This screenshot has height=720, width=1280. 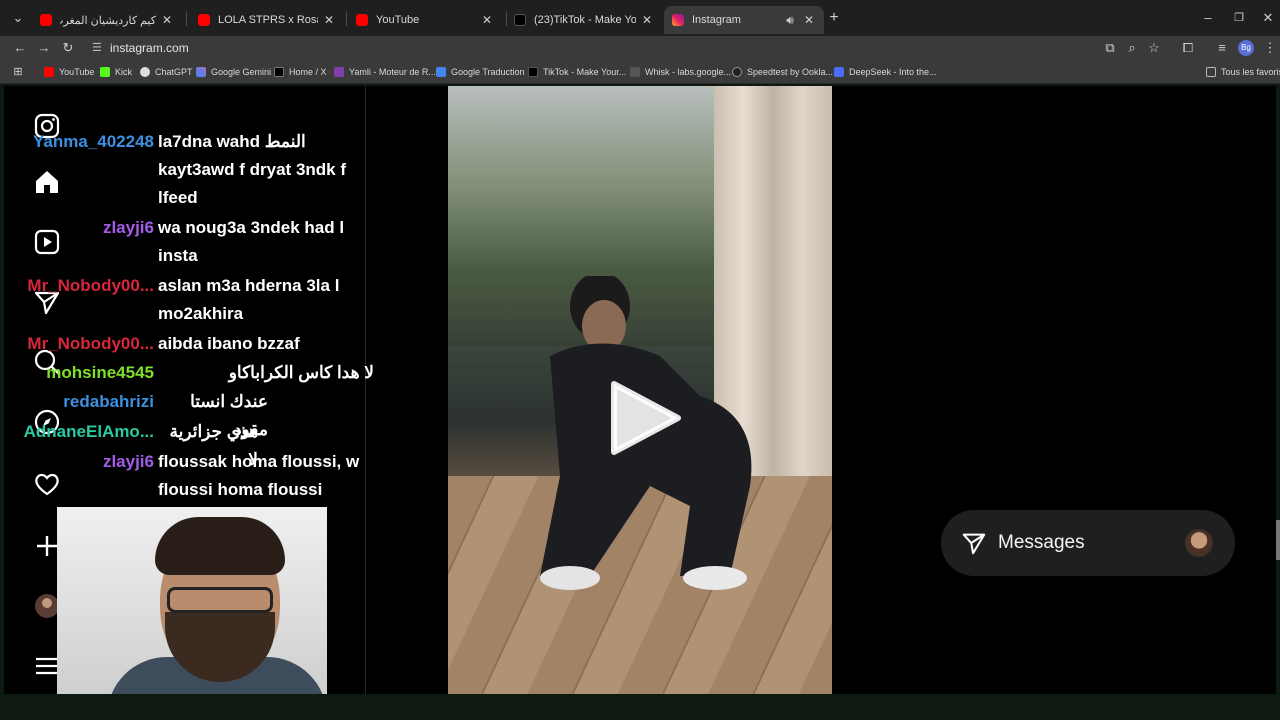 What do you see at coordinates (47, 484) in the screenshot?
I see `notifications-heart-icon` at bounding box center [47, 484].